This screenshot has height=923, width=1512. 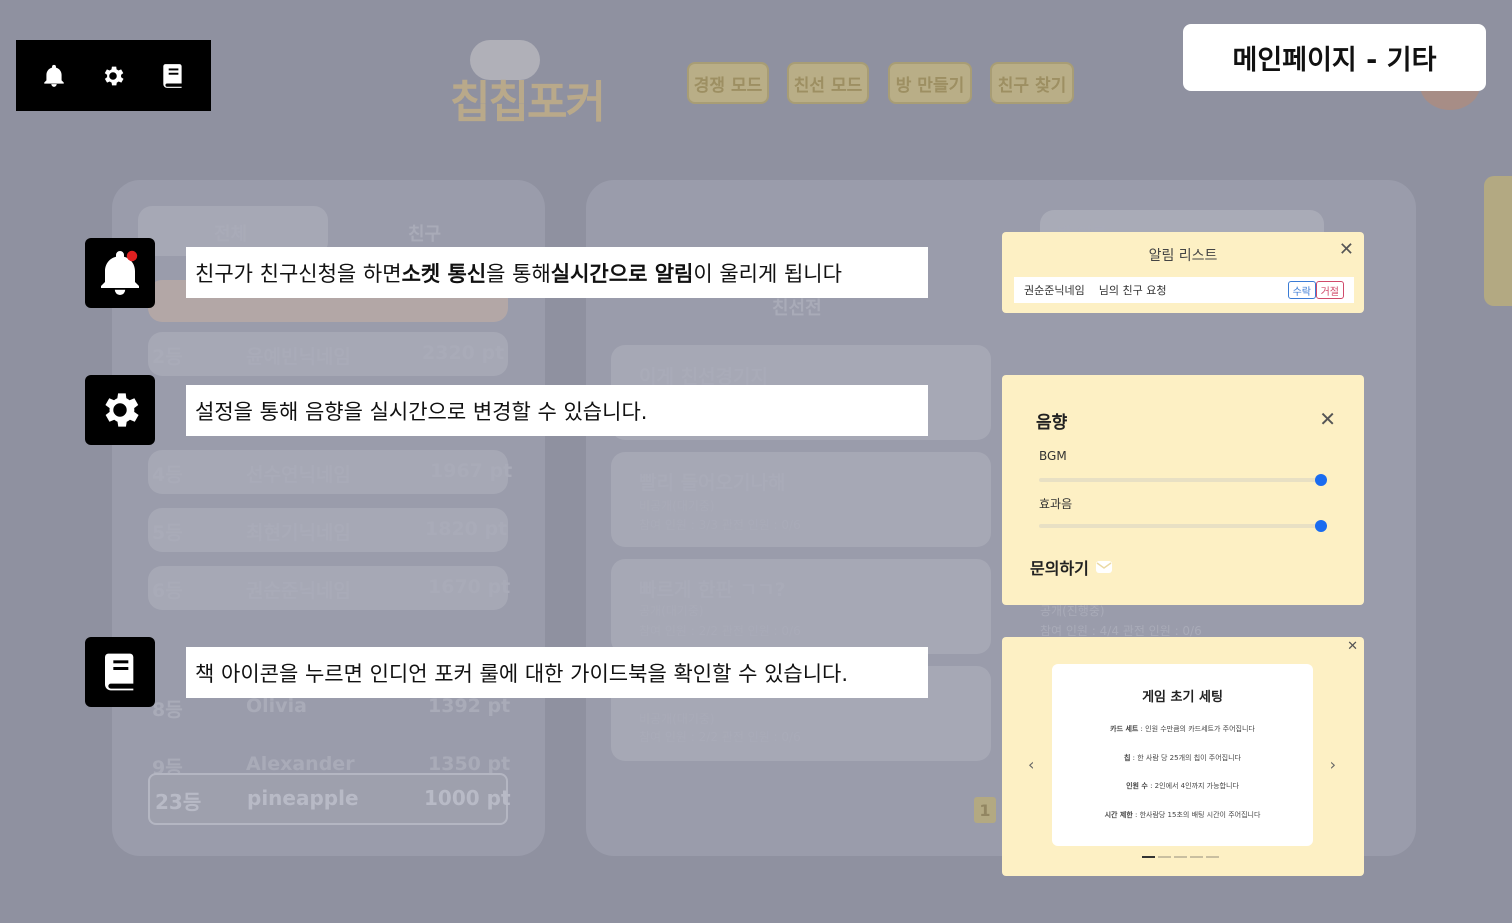 I want to click on notification-popup-title: 알림 리스트, so click(x=1183, y=256).